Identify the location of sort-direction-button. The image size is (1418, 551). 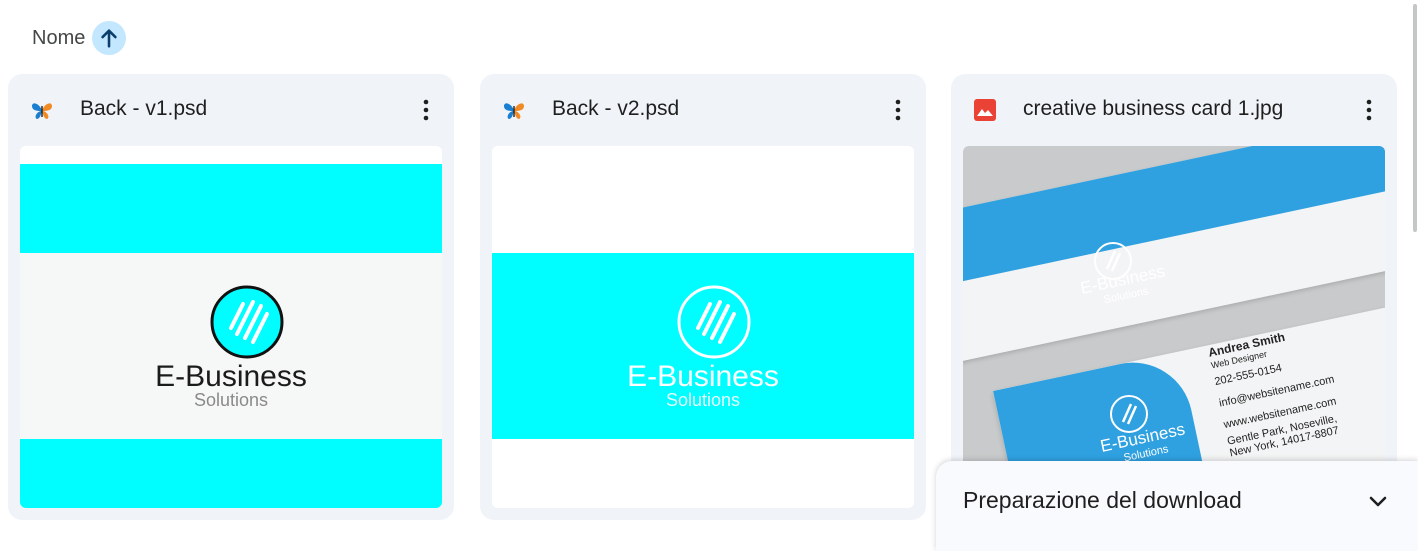
(109, 38).